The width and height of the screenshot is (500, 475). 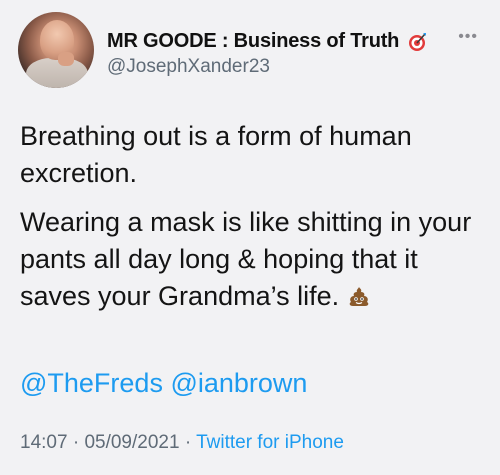 What do you see at coordinates (417, 42) in the screenshot?
I see `target-dart-icon` at bounding box center [417, 42].